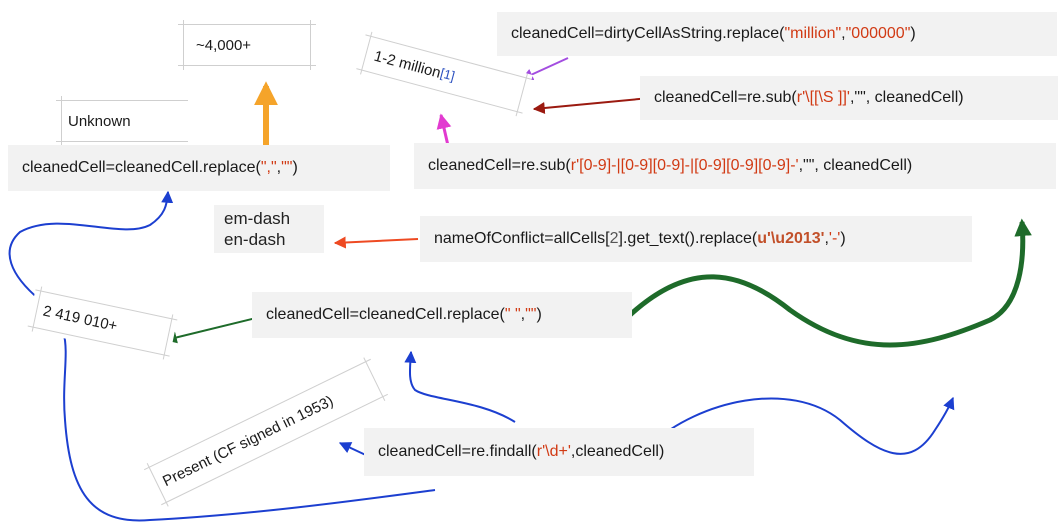 This screenshot has width=1059, height=529. Describe the element at coordinates (539, 314) in the screenshot. I see `code-replace-space-post: )` at that location.